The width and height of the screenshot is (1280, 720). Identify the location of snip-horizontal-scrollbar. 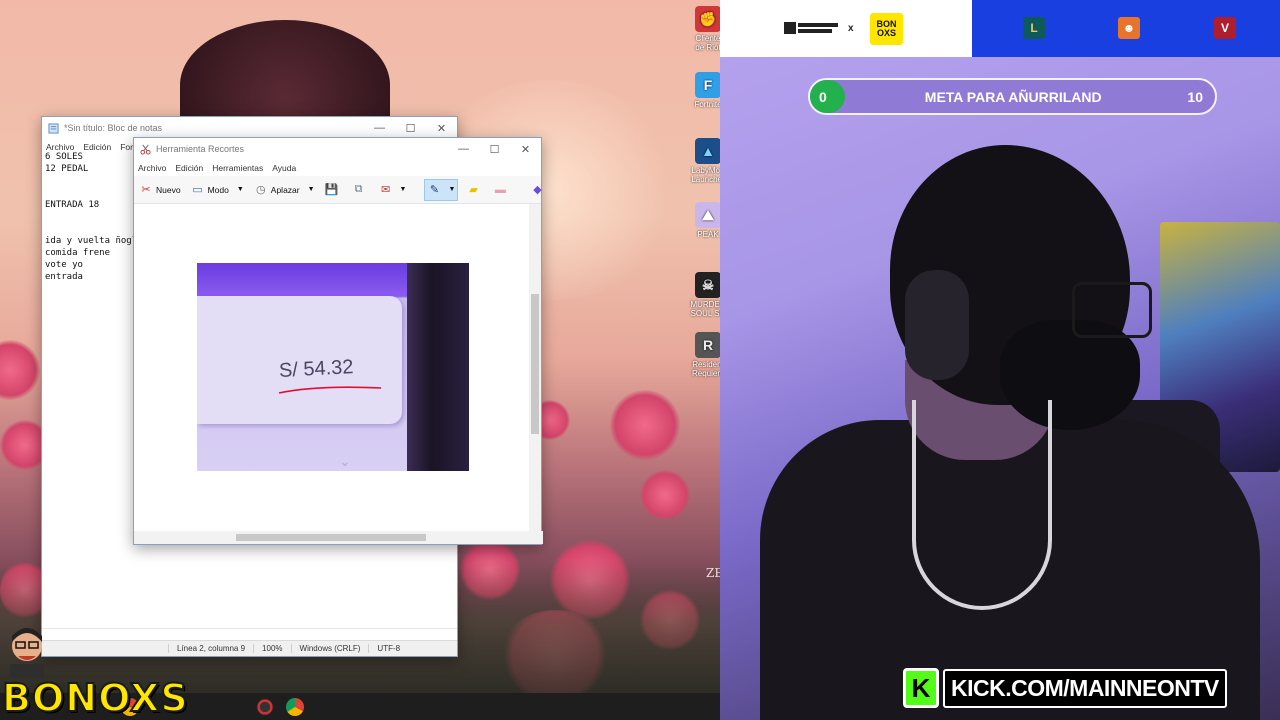
(338, 537).